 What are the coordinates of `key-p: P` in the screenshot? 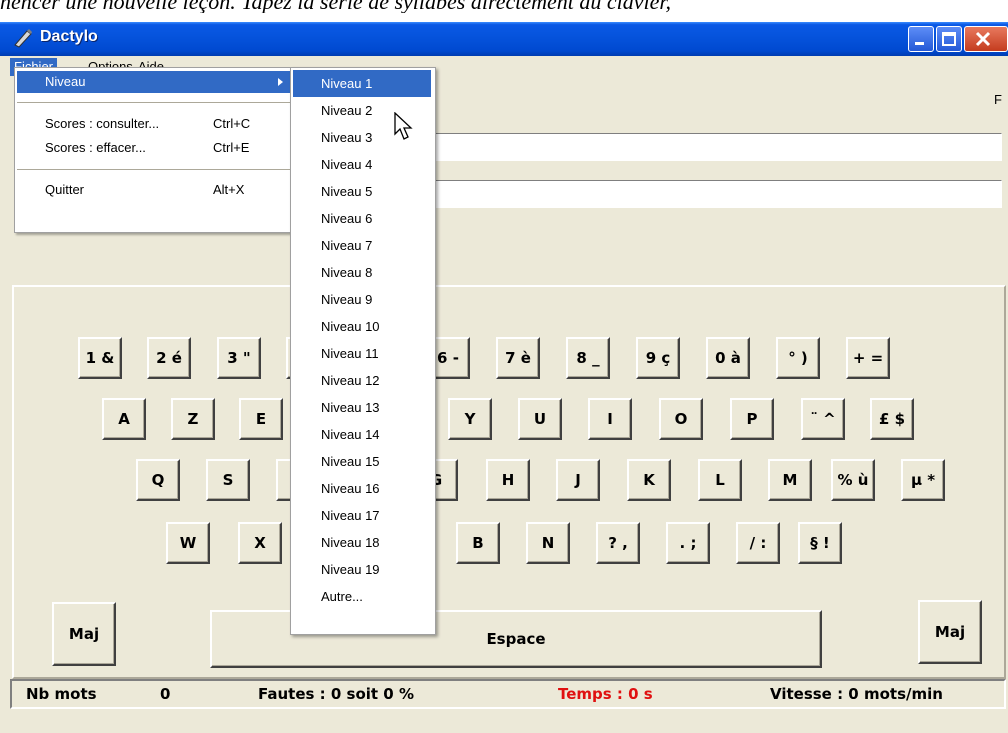 It's located at (752, 419).